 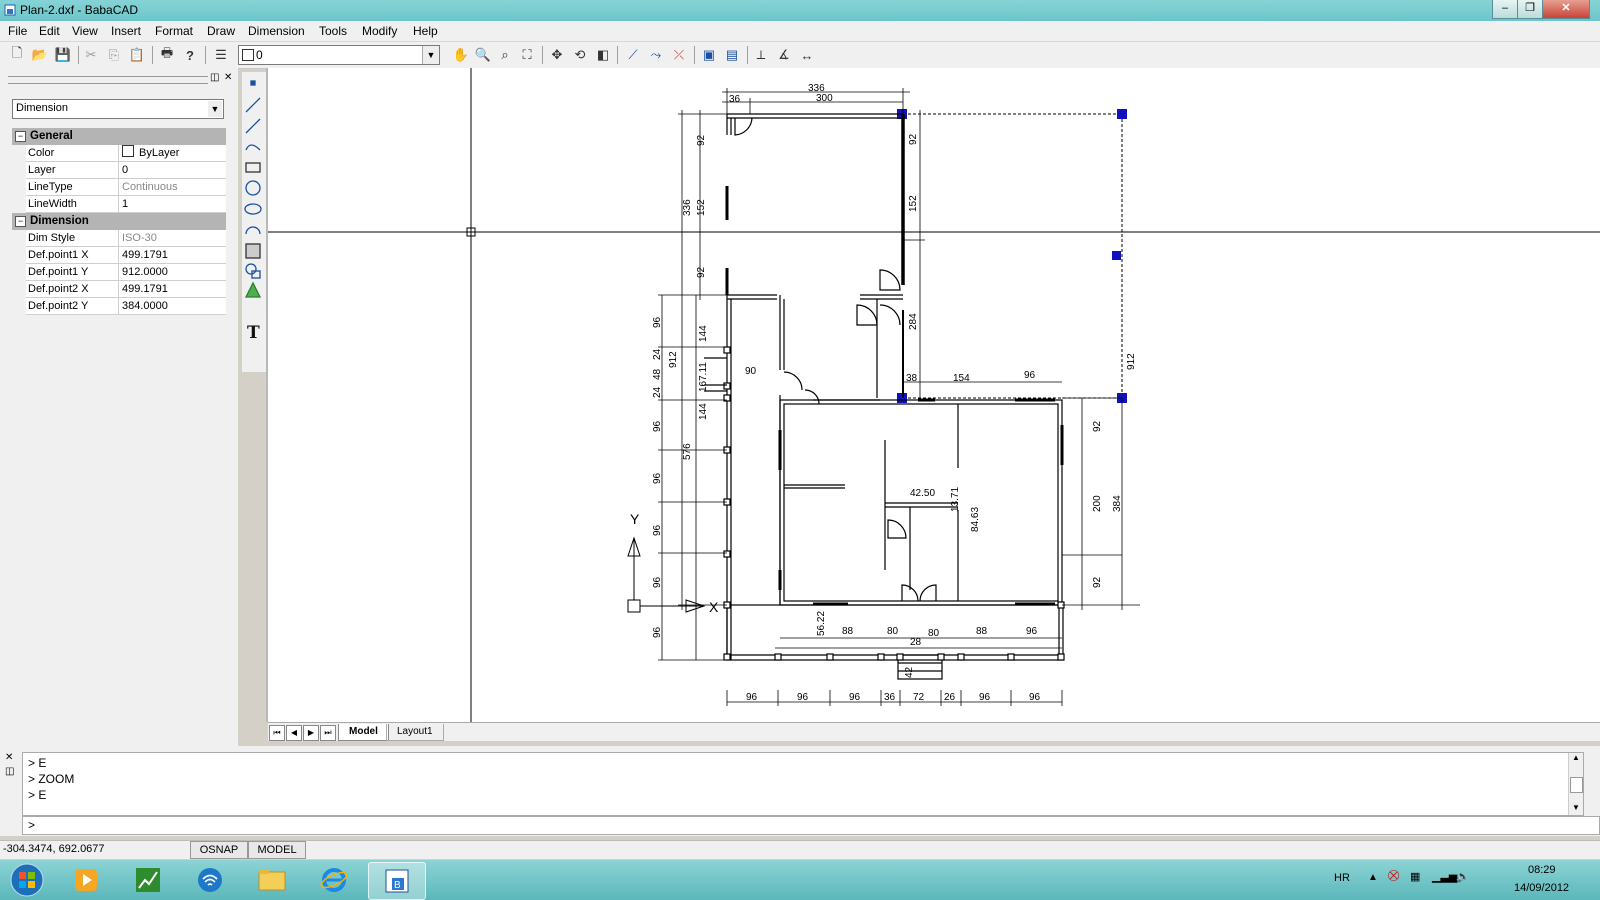 I want to click on menu-draw: Draw, so click(x=221, y=31).